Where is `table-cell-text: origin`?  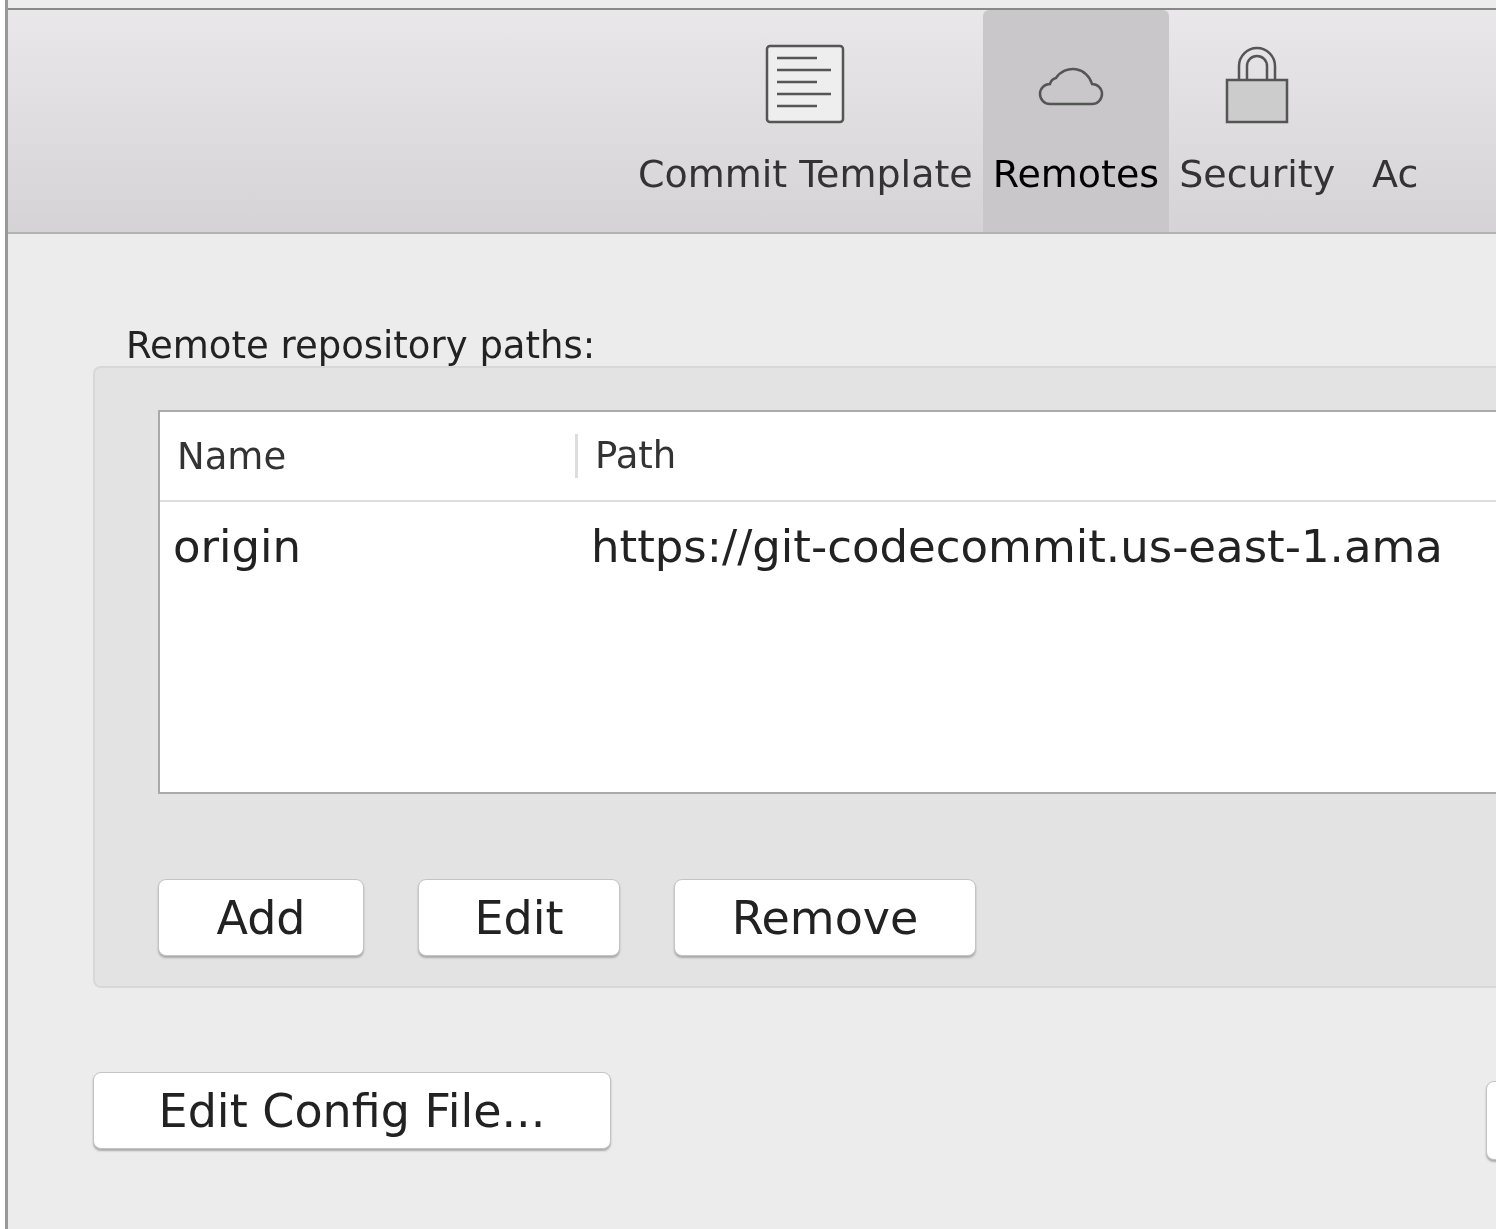 table-cell-text: origin is located at coordinates (237, 546).